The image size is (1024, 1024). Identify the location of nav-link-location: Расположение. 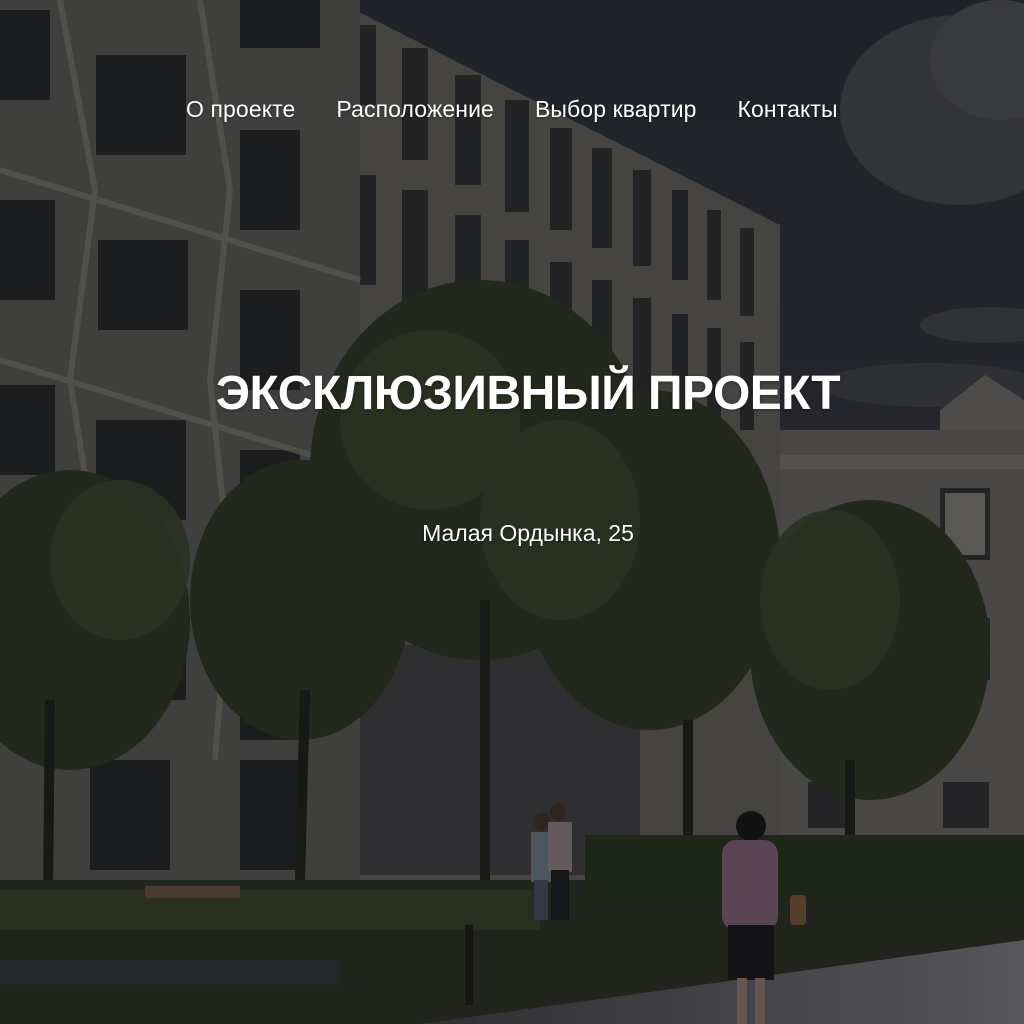
(415, 109).